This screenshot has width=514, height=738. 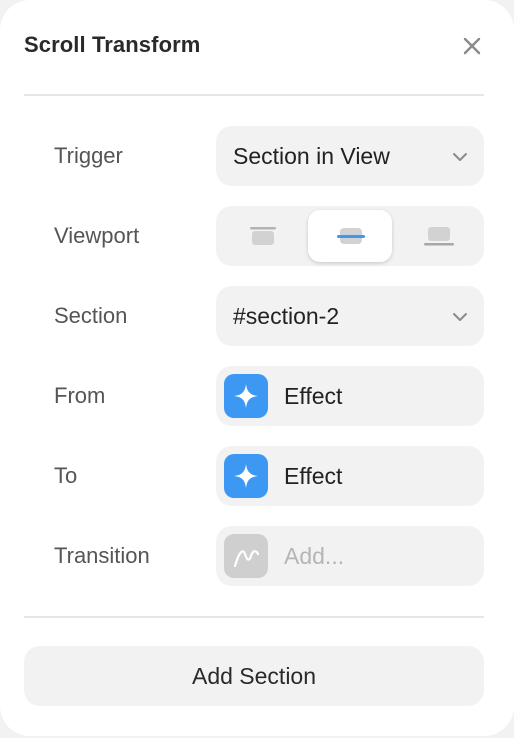 I want to click on viewport-segmented-control, so click(x=350, y=236).